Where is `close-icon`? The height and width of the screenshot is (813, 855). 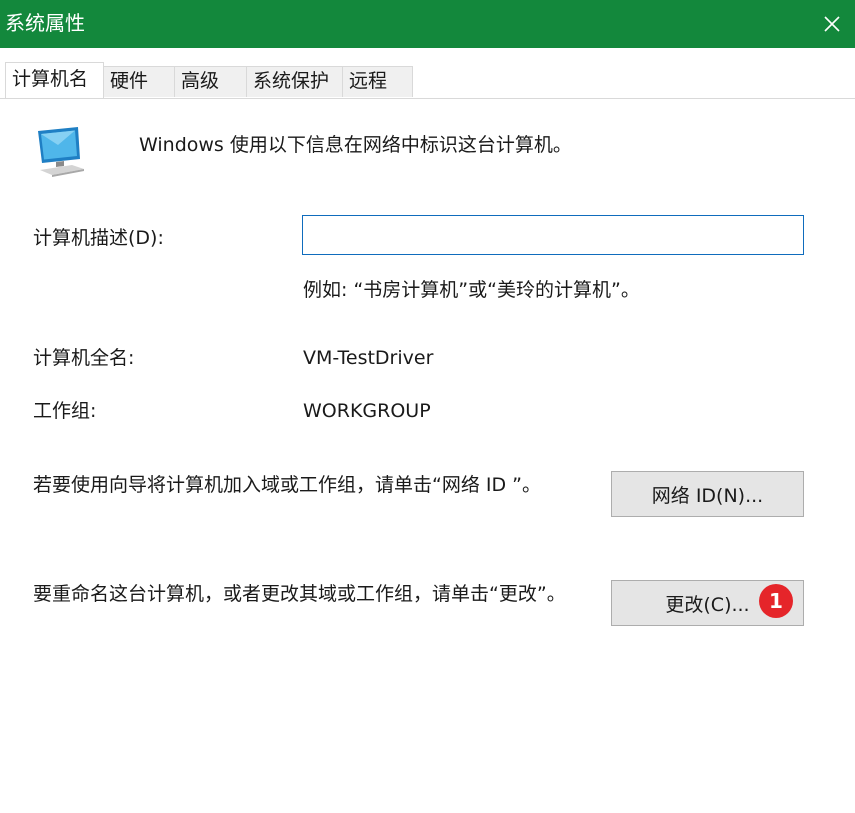 close-icon is located at coordinates (832, 24).